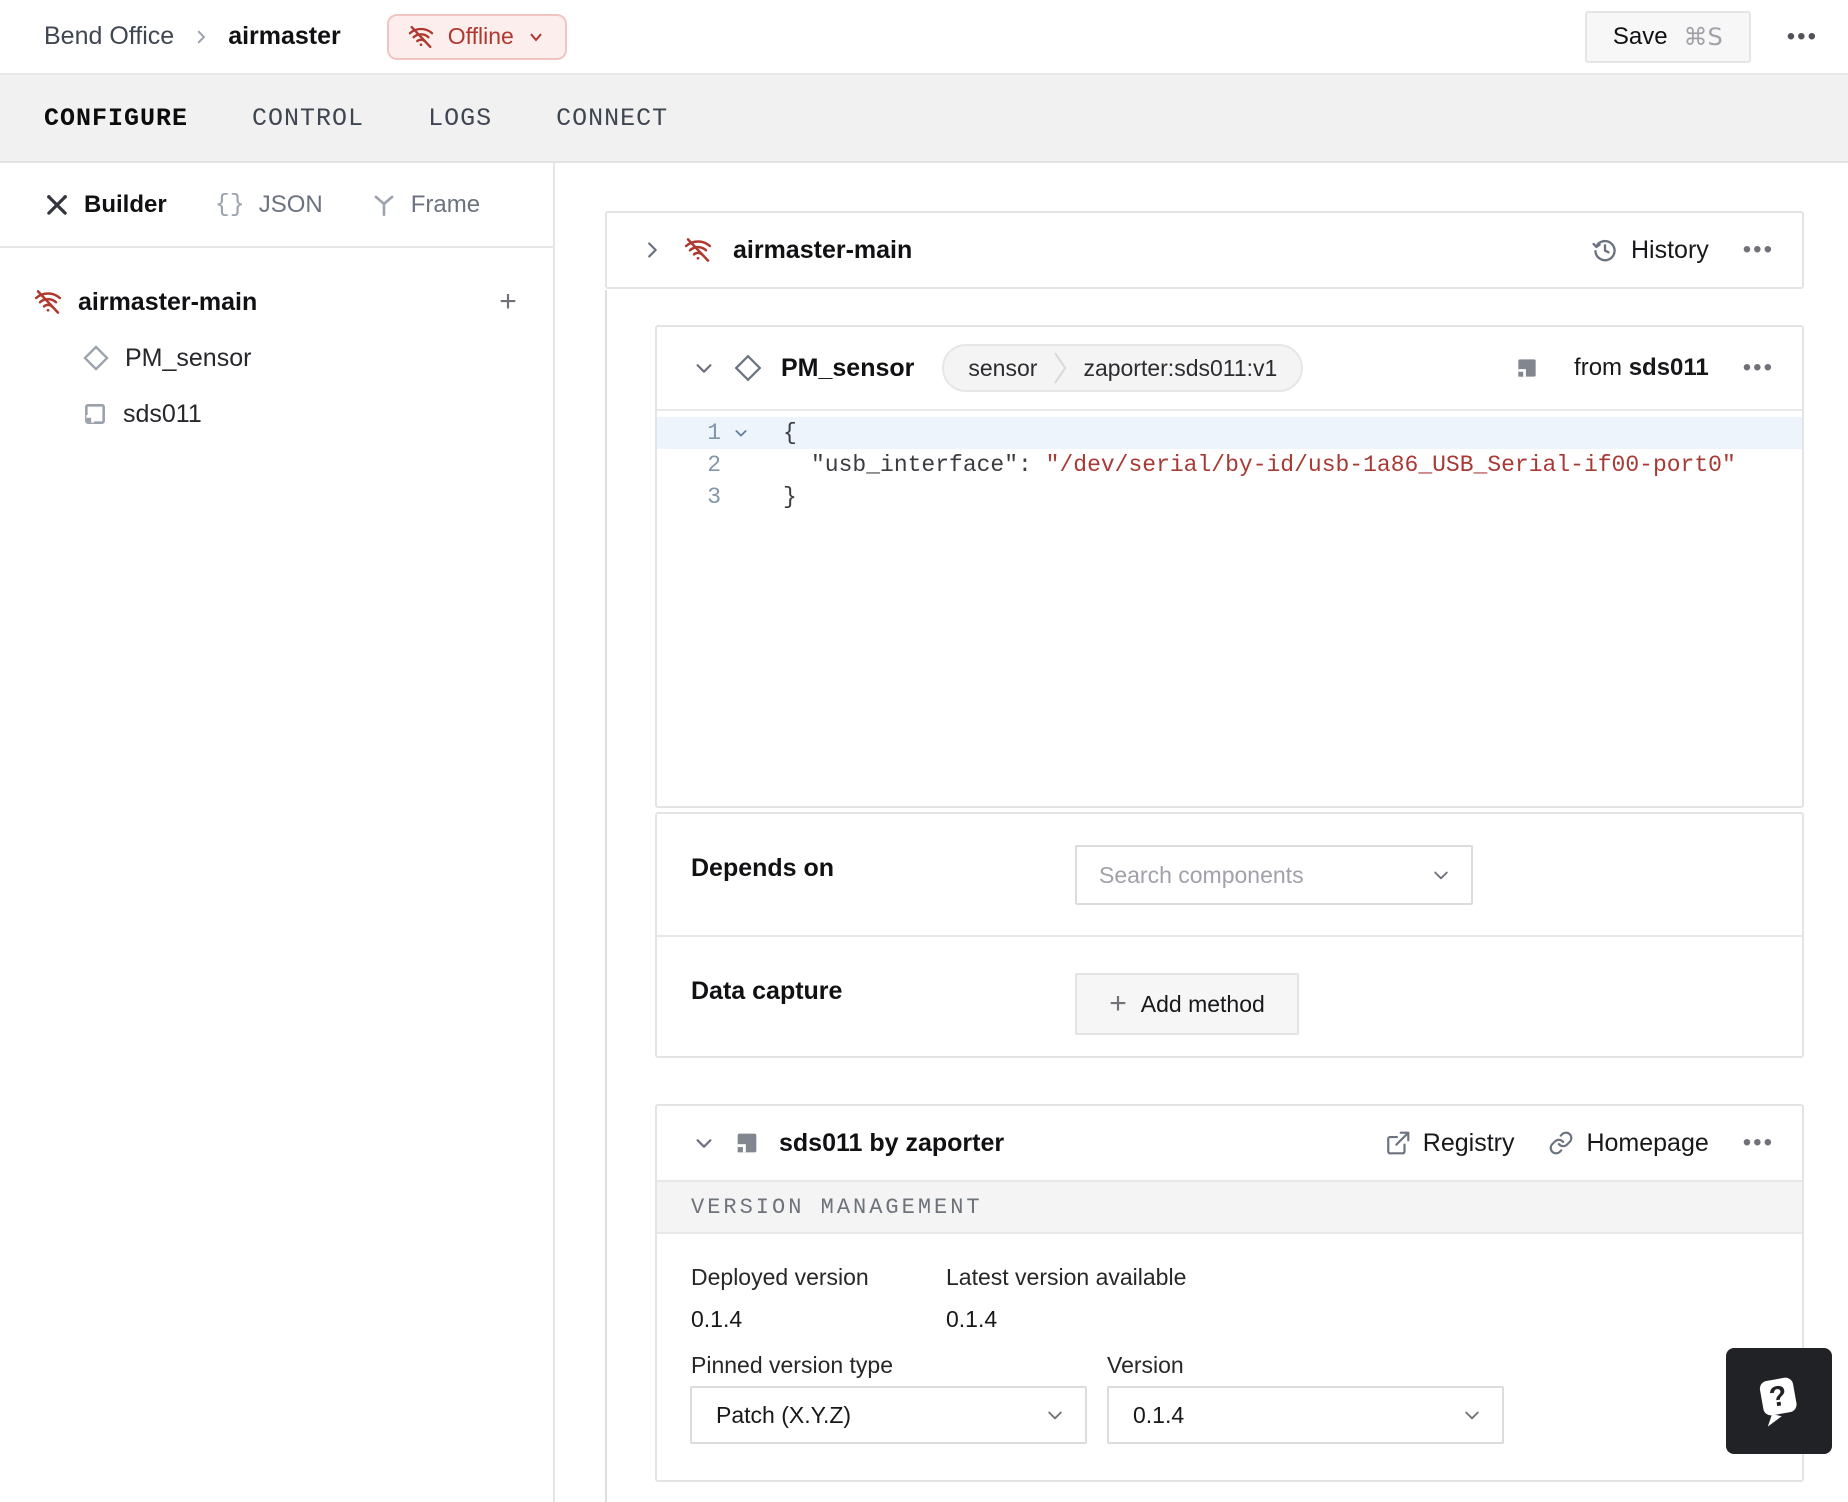 This screenshot has width=1848, height=1502. I want to click on tree-machine-label: airmaster-main, so click(168, 301).